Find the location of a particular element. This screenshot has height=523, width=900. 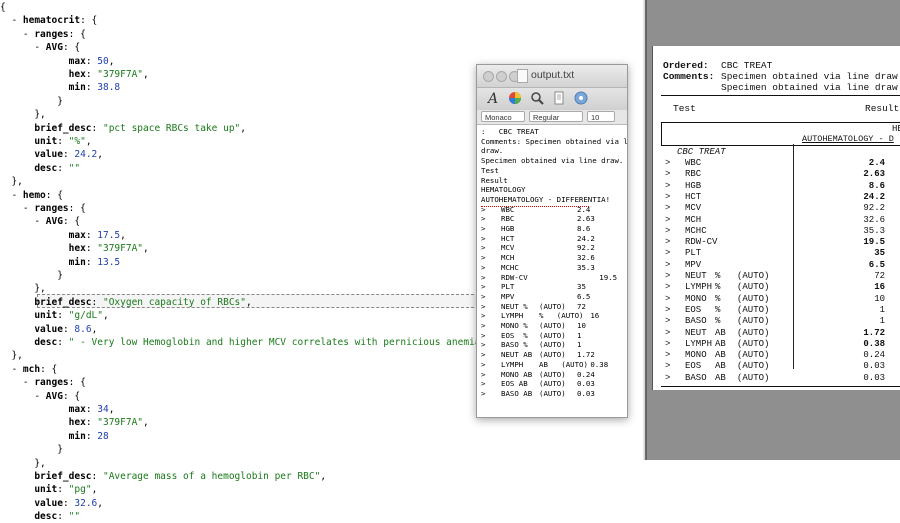

result-cell: 1.72 is located at coordinates (586, 355).